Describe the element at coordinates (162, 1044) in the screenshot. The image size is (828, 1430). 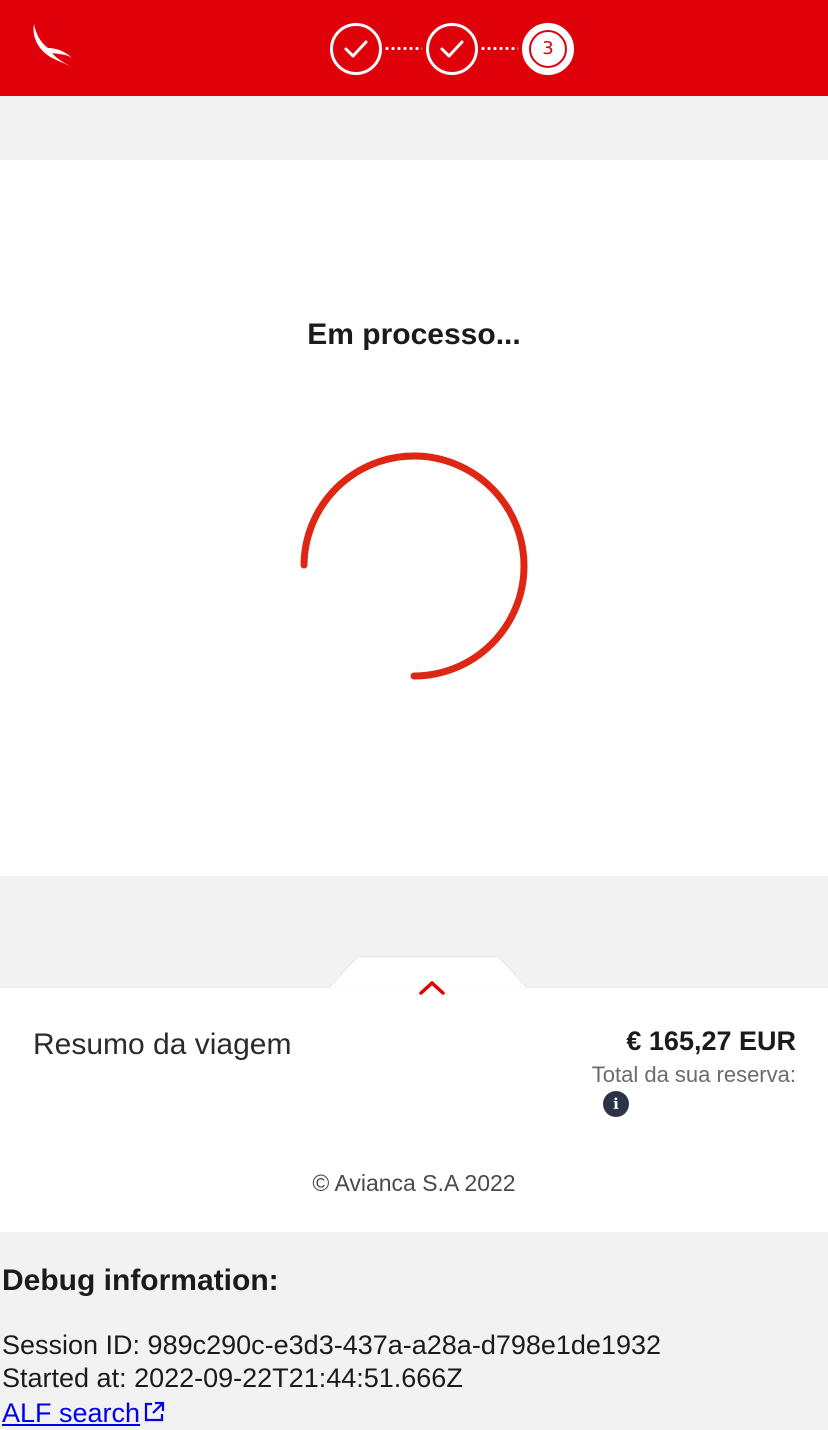
I see `trip-summary-label: Resumo da viagem` at that location.